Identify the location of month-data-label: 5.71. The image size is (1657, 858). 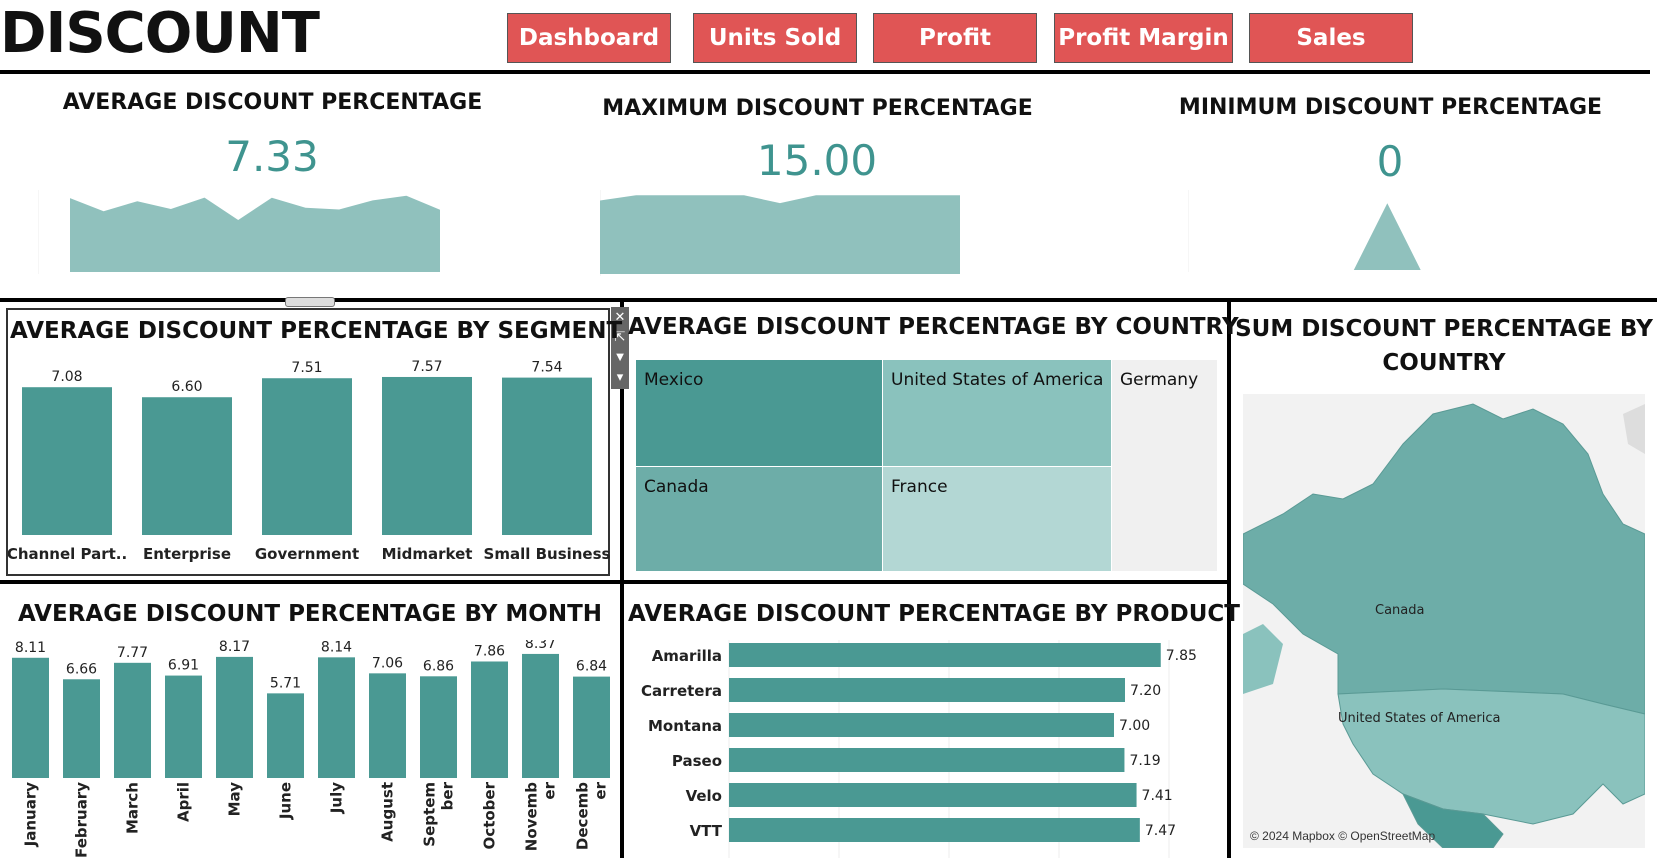
(285, 683).